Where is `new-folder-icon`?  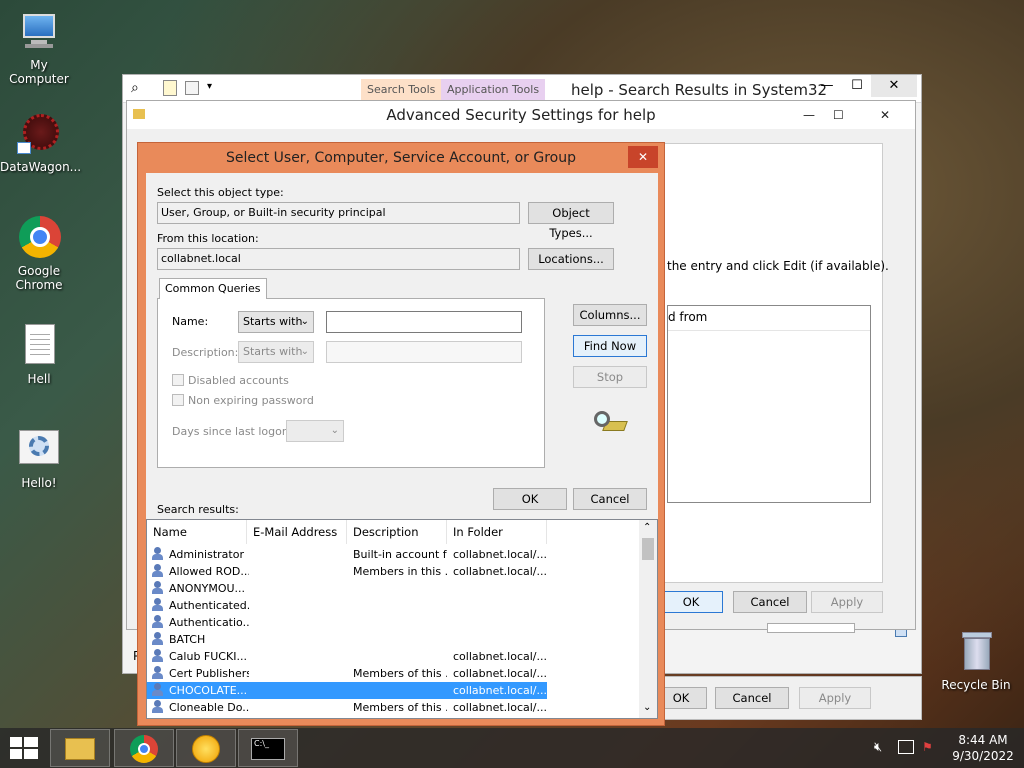 new-folder-icon is located at coordinates (192, 88).